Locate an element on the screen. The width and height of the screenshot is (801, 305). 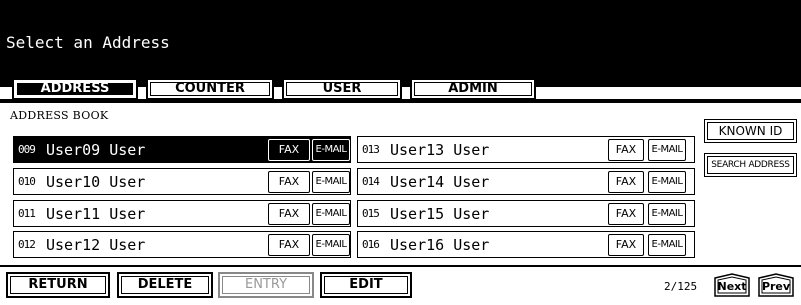
prev-label: Prev is located at coordinates (776, 286).